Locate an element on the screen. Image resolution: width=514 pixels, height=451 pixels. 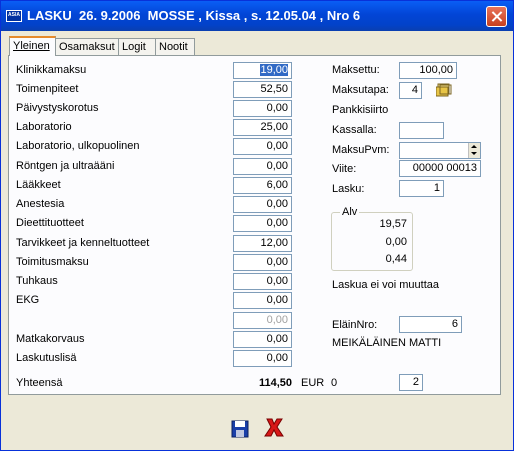
row-label: Lääkkeet is located at coordinates (38, 185).